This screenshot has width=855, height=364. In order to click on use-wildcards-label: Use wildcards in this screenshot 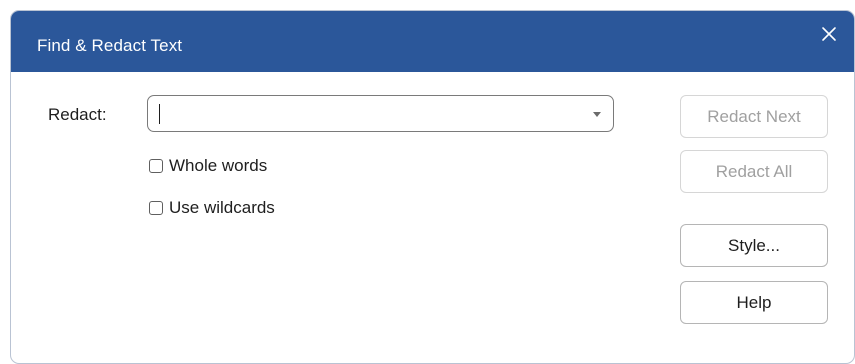, I will do `click(222, 208)`.